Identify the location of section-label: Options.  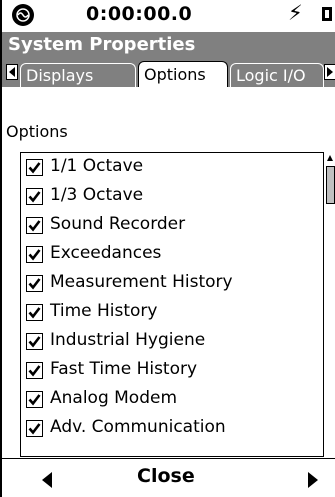
(37, 131).